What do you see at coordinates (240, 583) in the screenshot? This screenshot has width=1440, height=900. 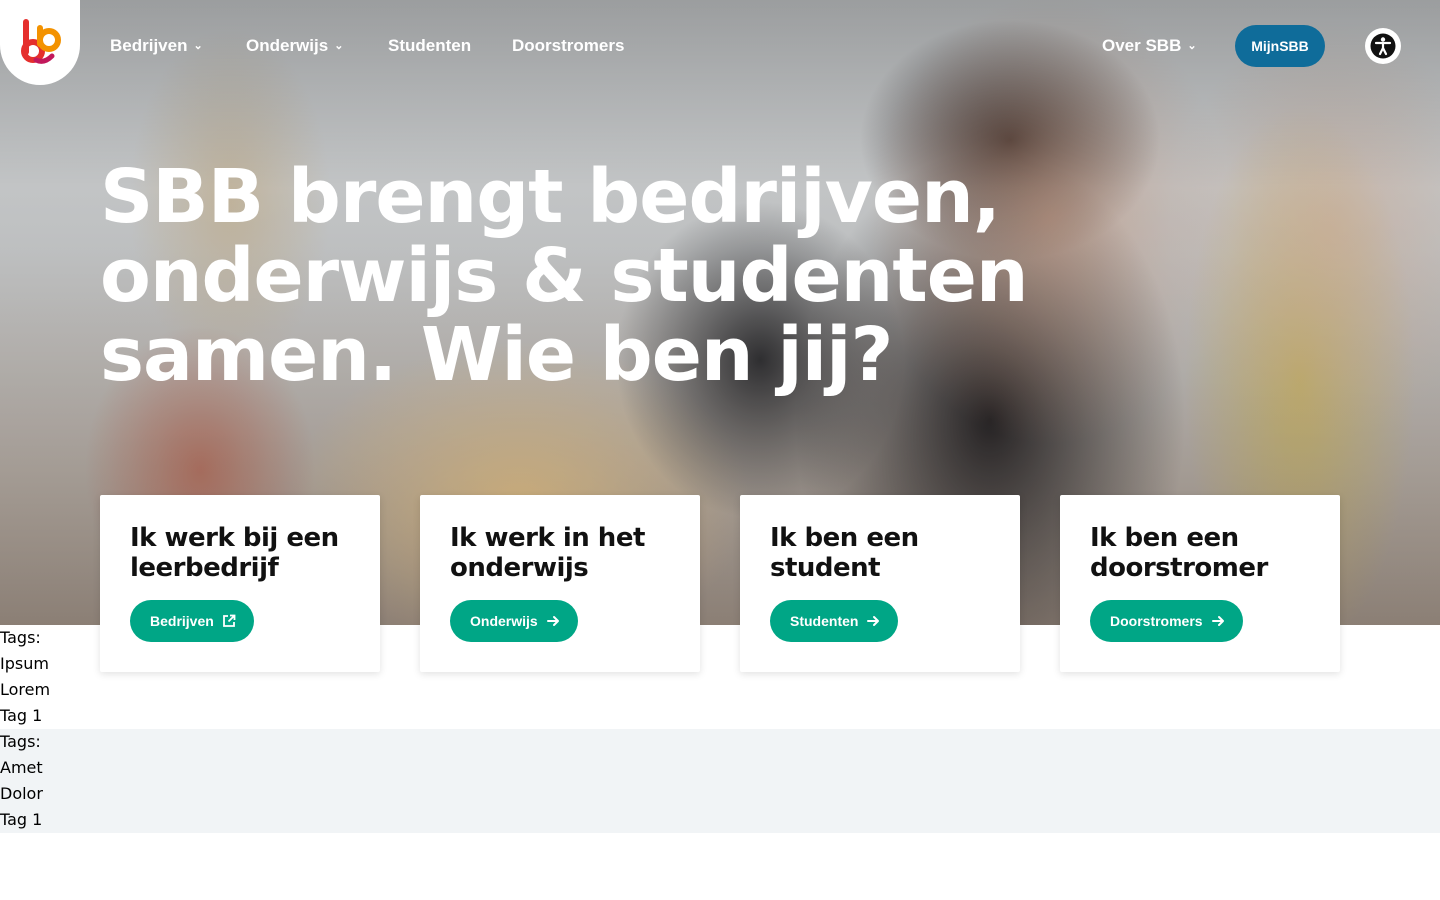 I see `audience-card-leerbedrijf: Ik werk bij een leerbedrijf Bedrijven` at bounding box center [240, 583].